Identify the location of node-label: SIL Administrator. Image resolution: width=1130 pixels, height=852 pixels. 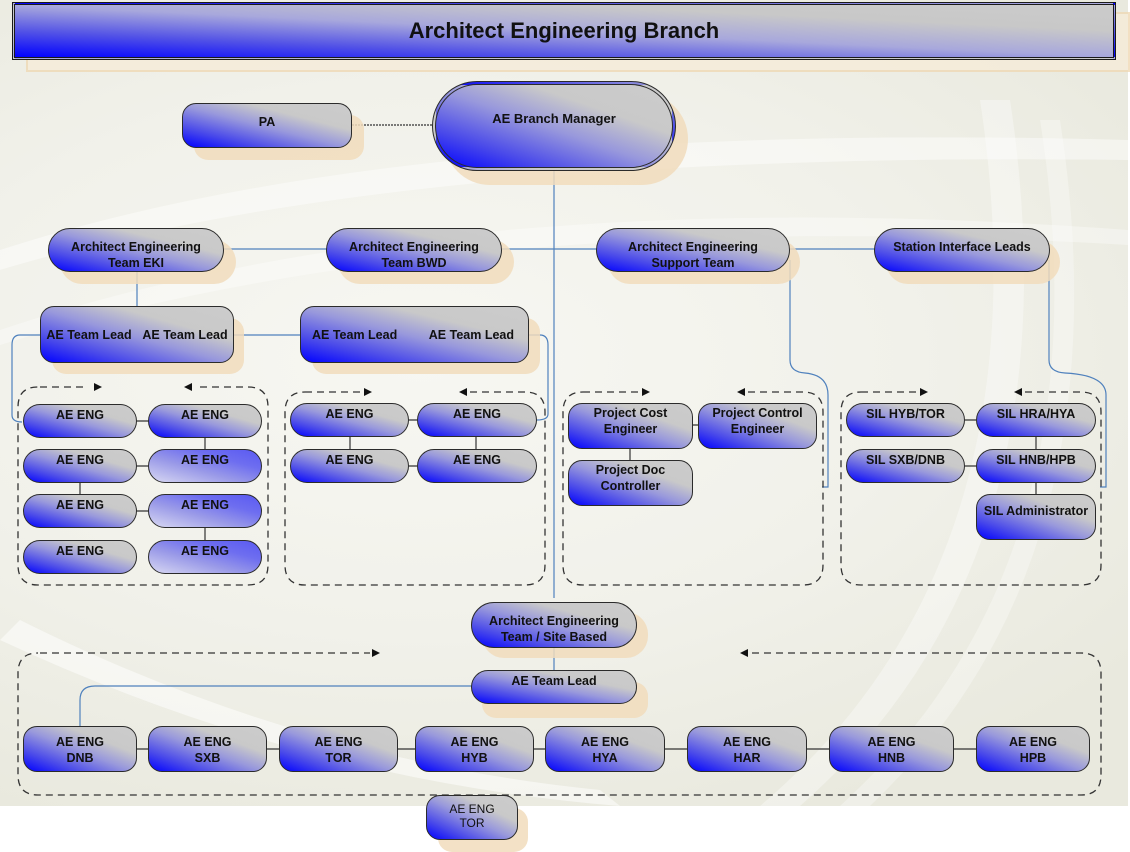
(1036, 511).